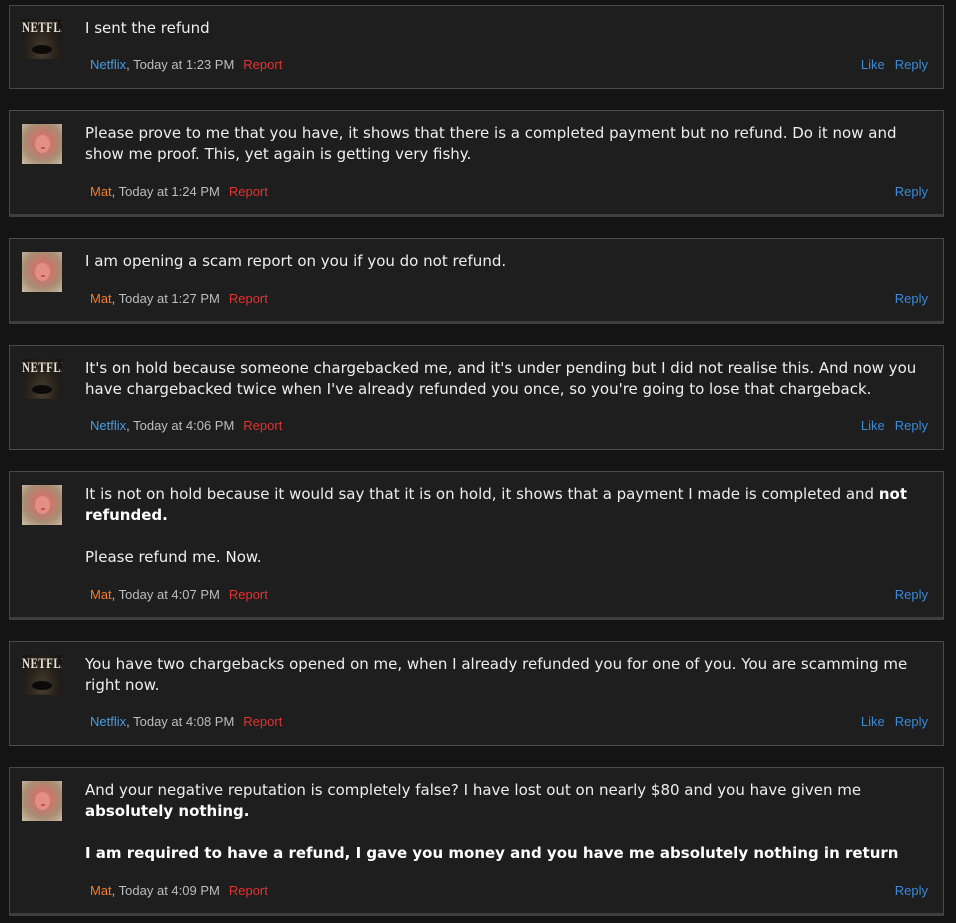 The width and height of the screenshot is (956, 923). I want to click on message-meta: Netflix, Today at 4:06 PM Report, so click(186, 425).